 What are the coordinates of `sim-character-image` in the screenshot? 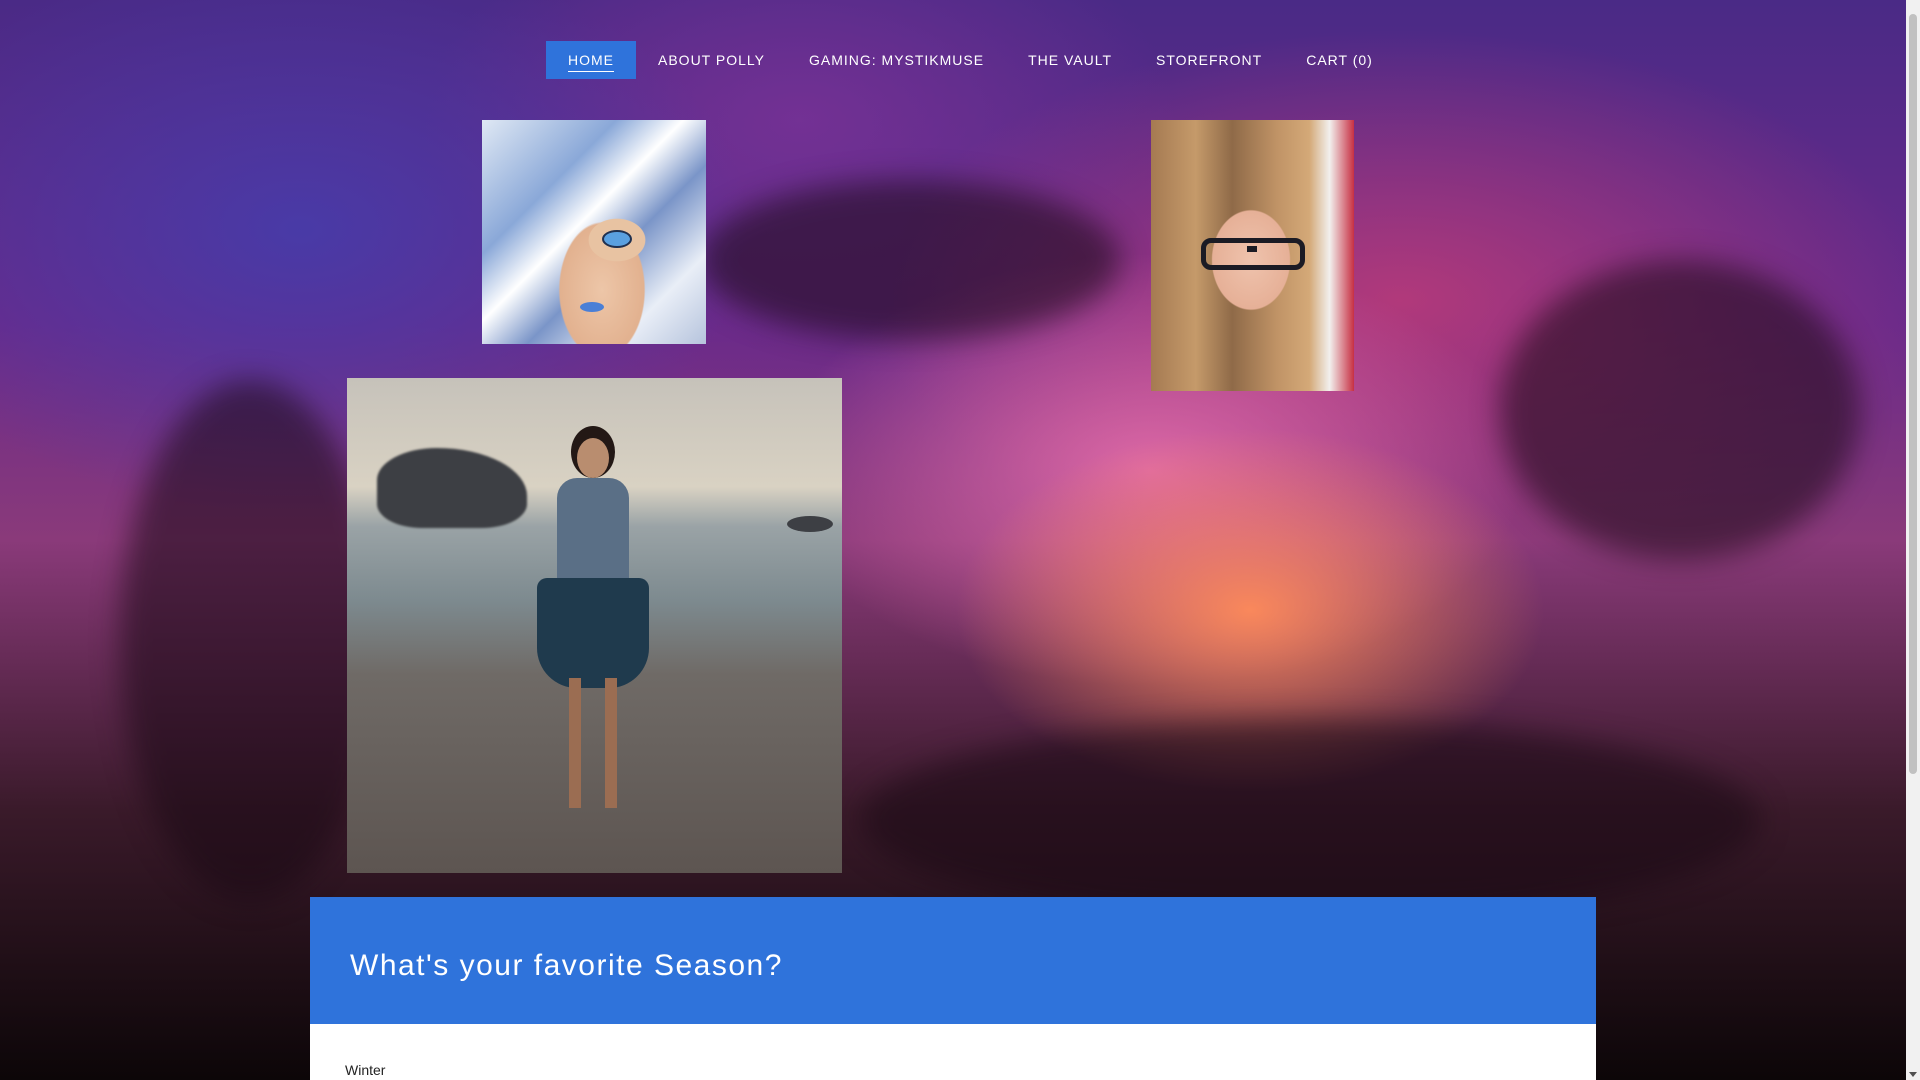 It's located at (594, 625).